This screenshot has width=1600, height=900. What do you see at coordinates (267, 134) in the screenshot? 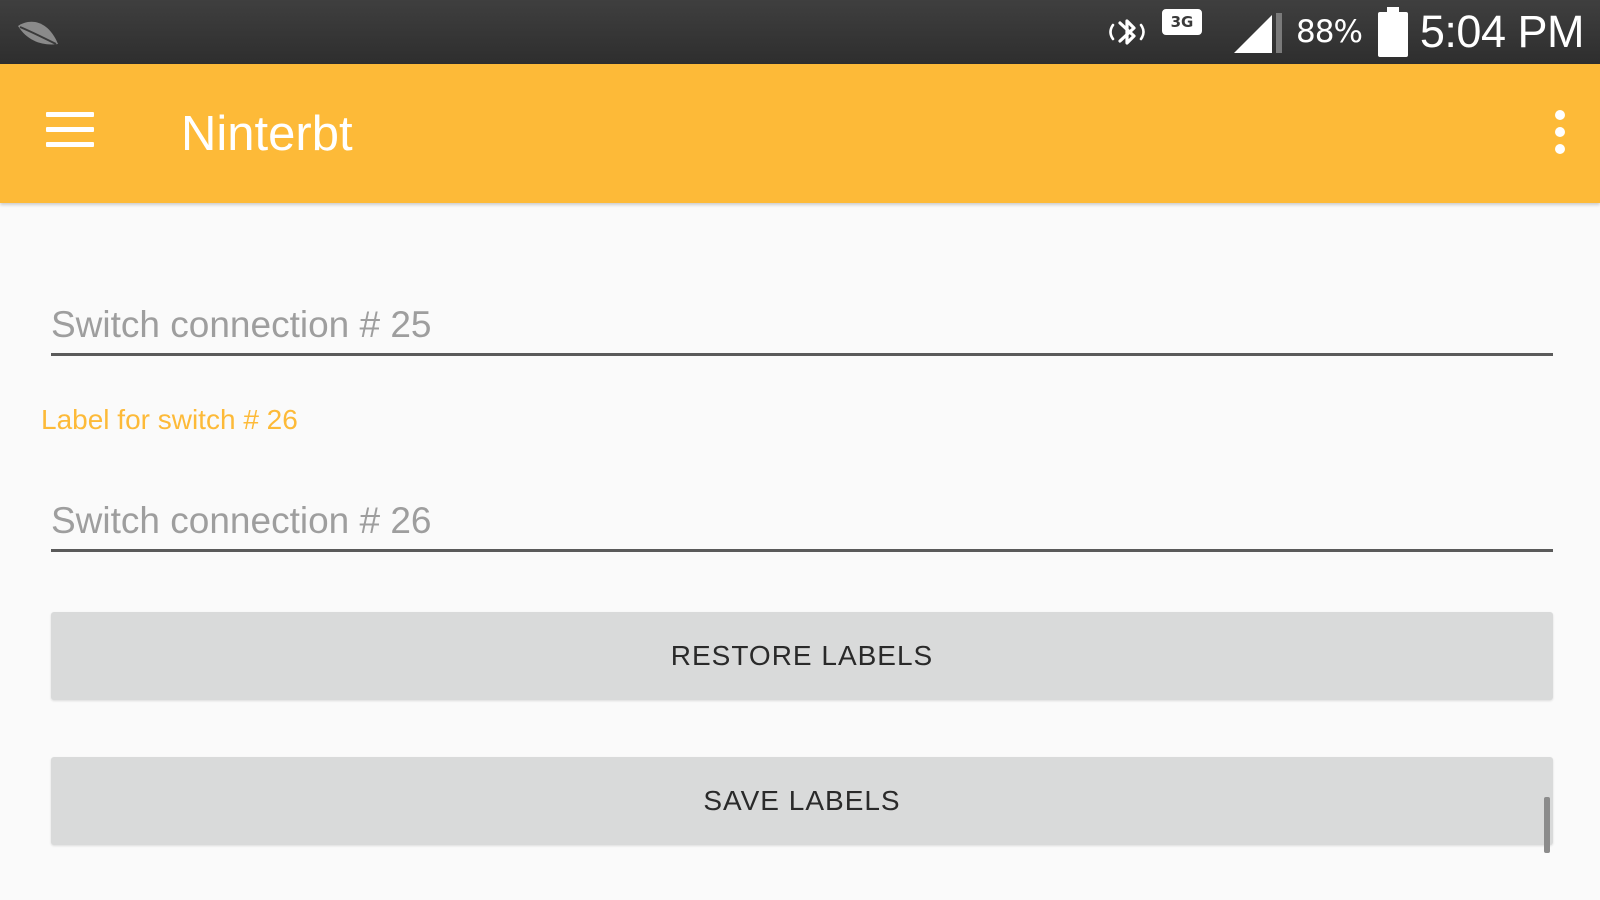
I see `app-title: Ninterbt` at bounding box center [267, 134].